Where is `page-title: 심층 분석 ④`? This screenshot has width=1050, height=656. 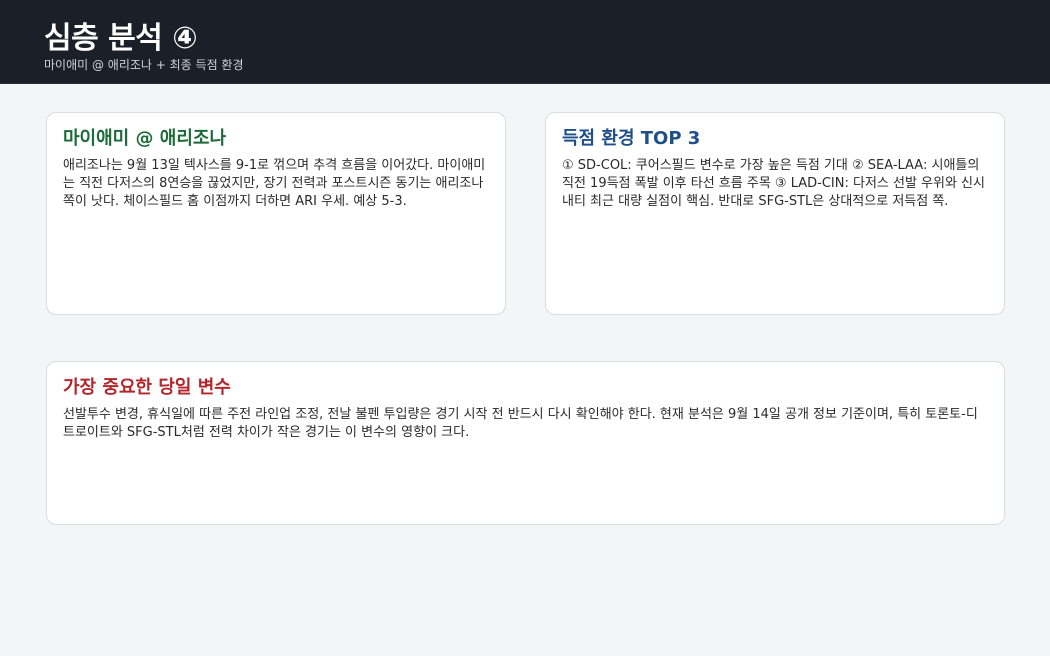
page-title: 심층 분석 ④ is located at coordinates (121, 38).